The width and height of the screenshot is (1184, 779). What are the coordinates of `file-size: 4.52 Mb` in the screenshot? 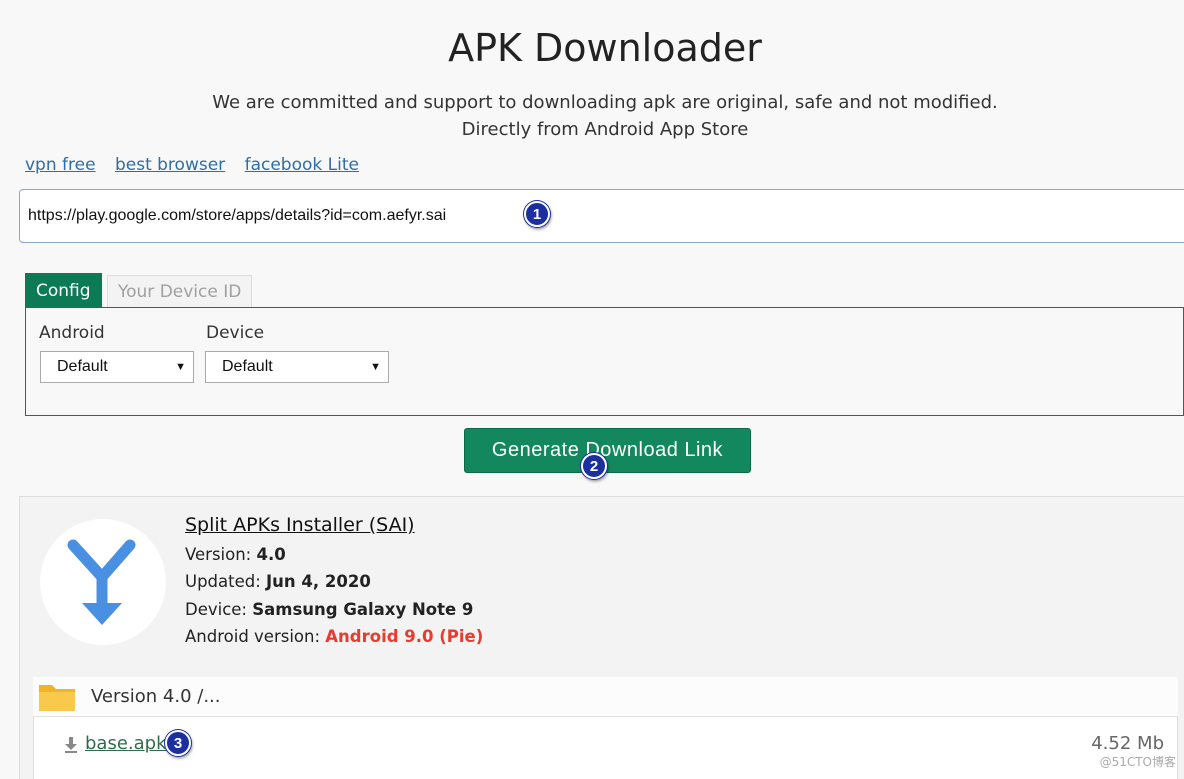 It's located at (1127, 743).